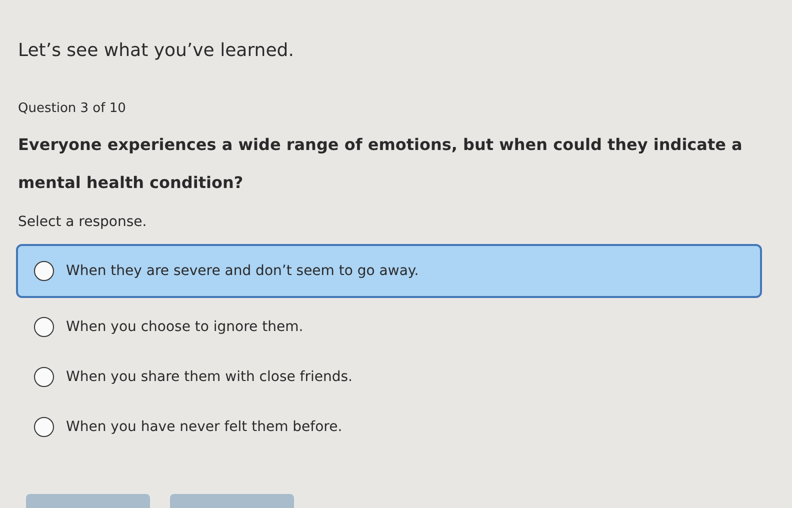  What do you see at coordinates (389, 327) in the screenshot?
I see `answer-option: When you choose to ignore them.` at bounding box center [389, 327].